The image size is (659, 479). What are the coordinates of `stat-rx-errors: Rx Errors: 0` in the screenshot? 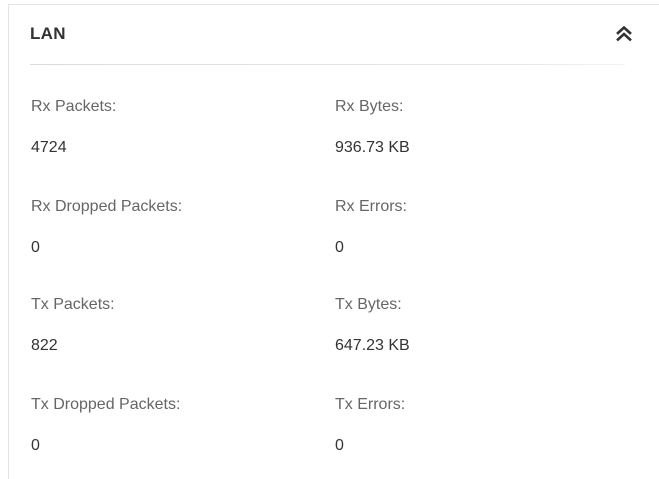 It's located at (371, 227).